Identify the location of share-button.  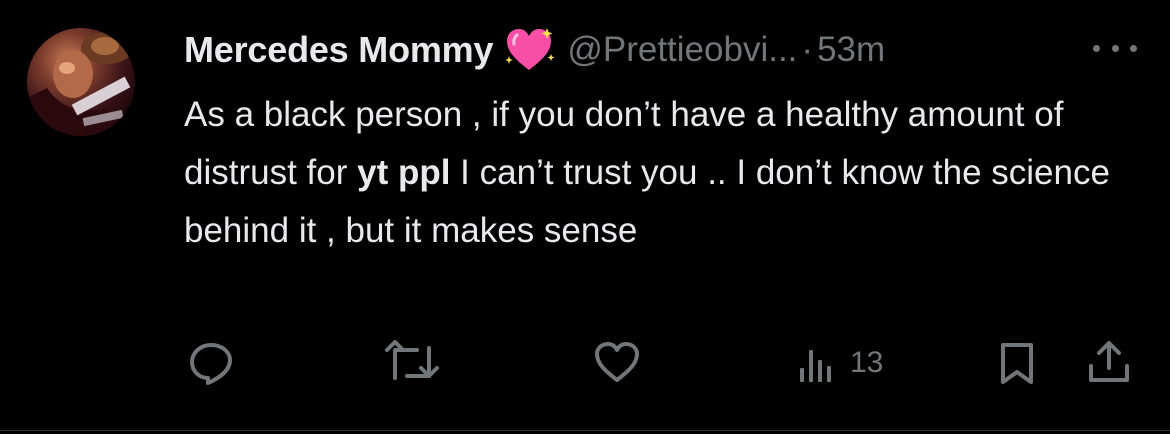
(1109, 363).